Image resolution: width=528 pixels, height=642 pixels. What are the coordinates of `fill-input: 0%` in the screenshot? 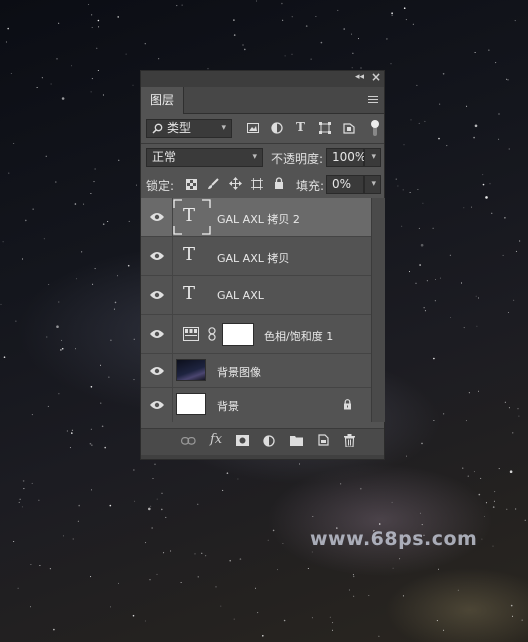 It's located at (345, 184).